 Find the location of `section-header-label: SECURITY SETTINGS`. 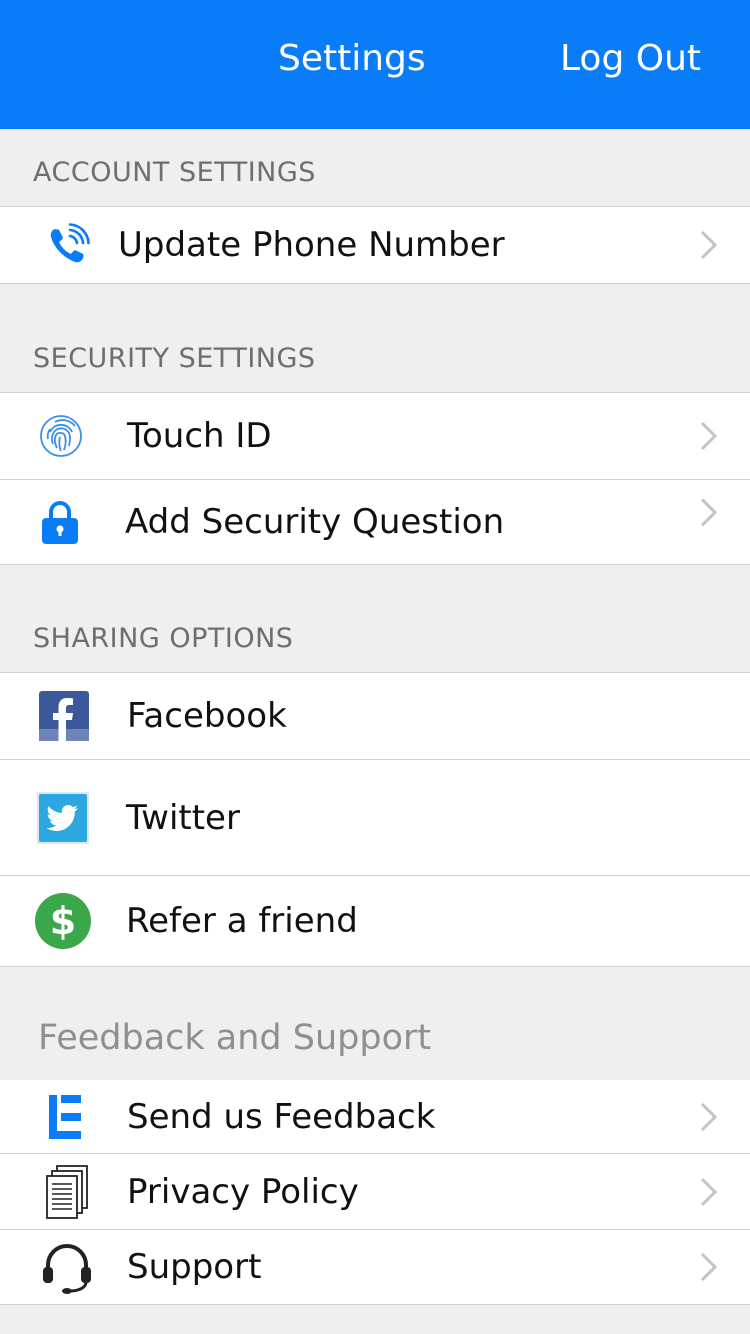

section-header-label: SECURITY SETTINGS is located at coordinates (174, 358).